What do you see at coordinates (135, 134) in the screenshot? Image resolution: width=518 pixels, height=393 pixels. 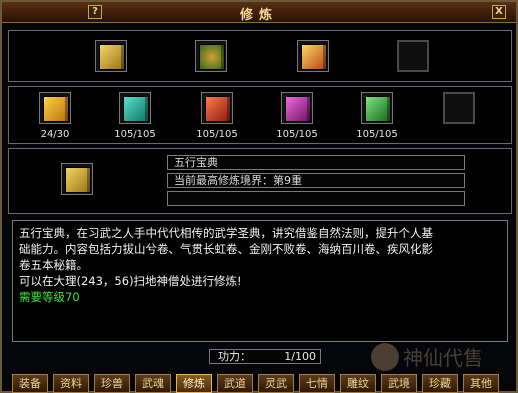 I see `skill-book-count-2: 105/105` at bounding box center [135, 134].